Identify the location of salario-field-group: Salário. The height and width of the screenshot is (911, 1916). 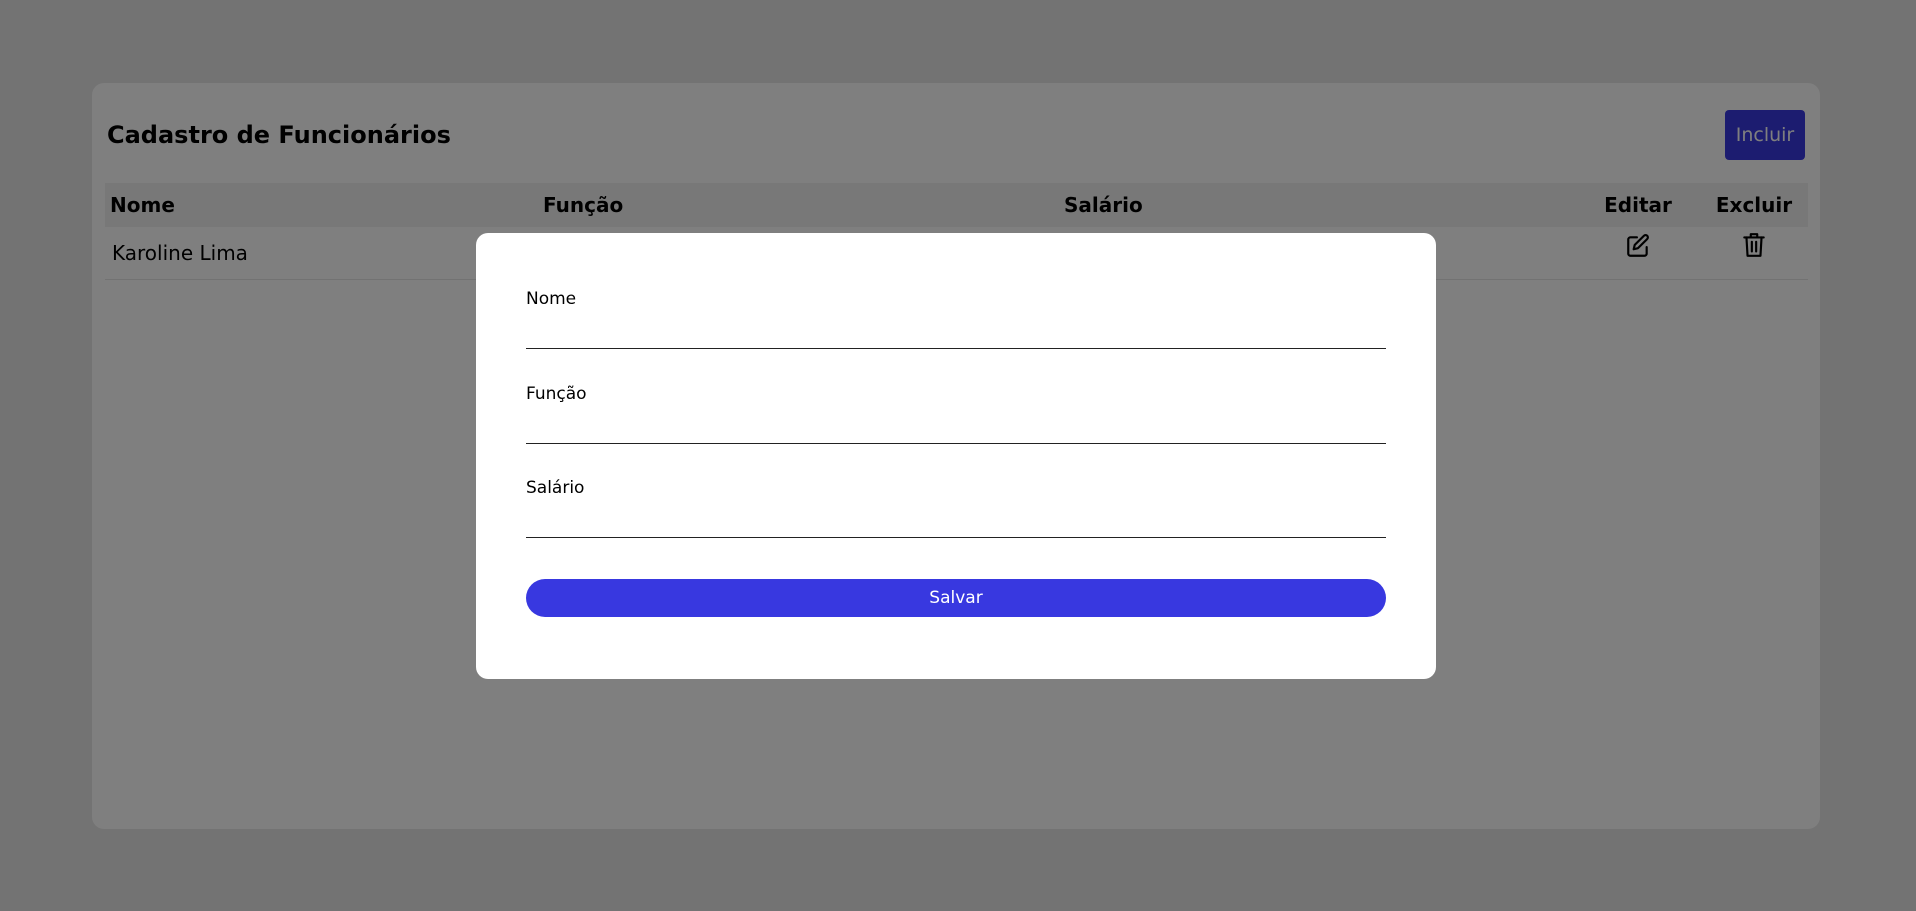
(956, 507).